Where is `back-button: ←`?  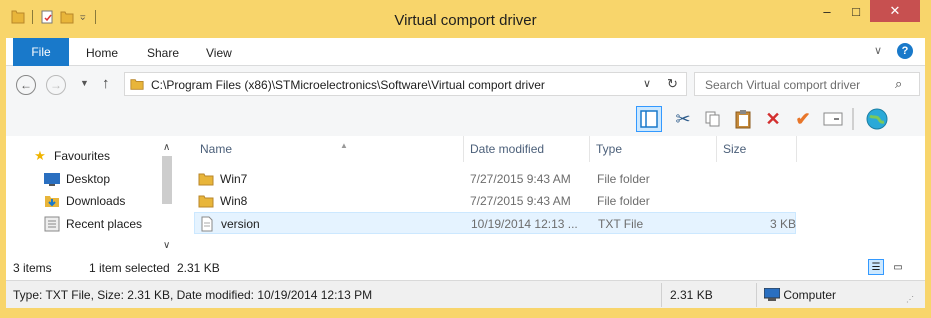 back-button: ← is located at coordinates (26, 85).